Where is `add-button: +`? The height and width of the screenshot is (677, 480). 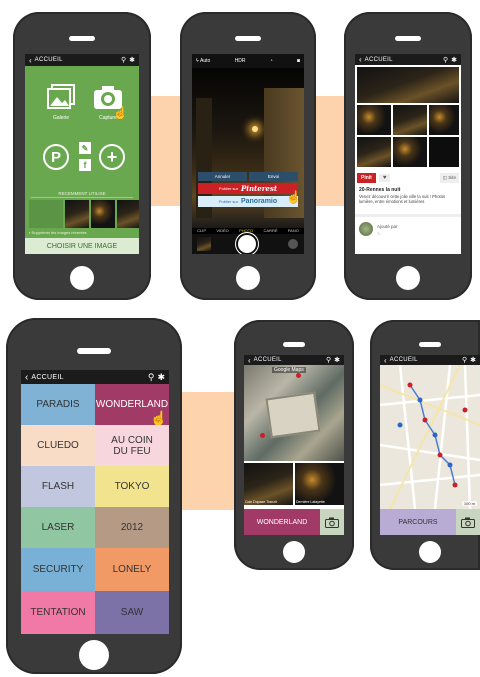 add-button: + is located at coordinates (112, 157).